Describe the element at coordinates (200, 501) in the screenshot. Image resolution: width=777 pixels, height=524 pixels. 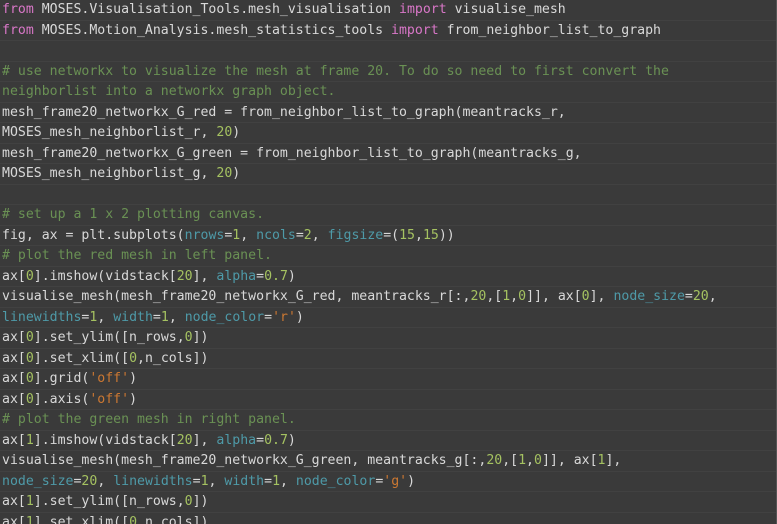
I see `code-token-plain: ])` at that location.